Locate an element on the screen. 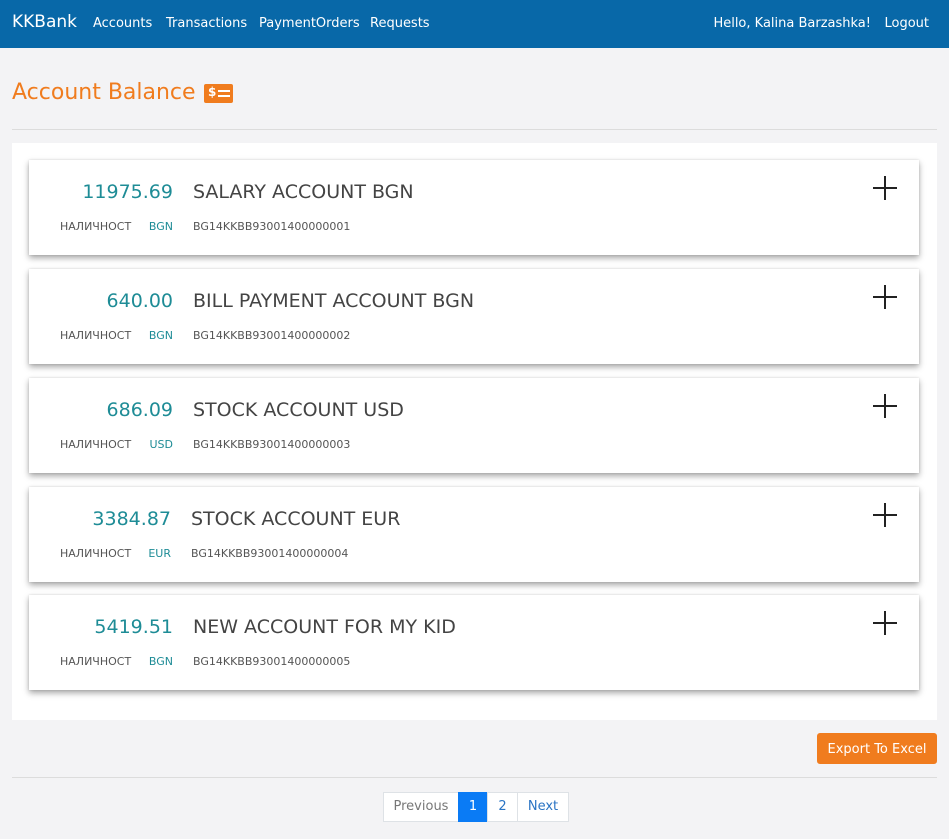 This screenshot has height=839, width=949. pagination-next: Next is located at coordinates (543, 807).